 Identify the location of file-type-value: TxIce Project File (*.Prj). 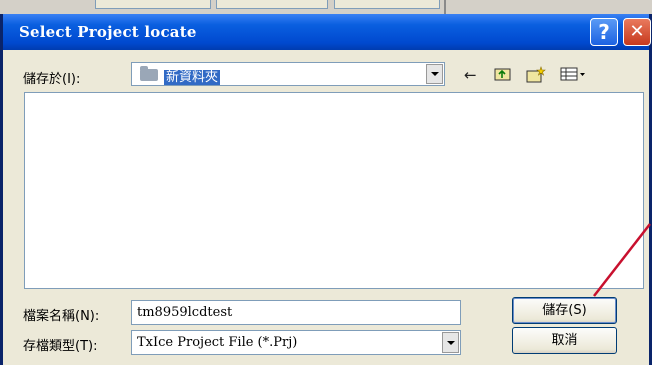
(217, 342).